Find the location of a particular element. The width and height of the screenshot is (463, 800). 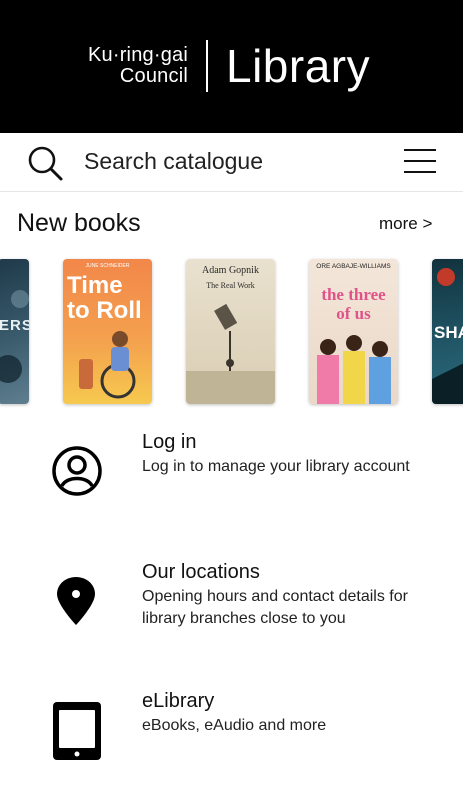

council-name-line2: Council is located at coordinates (153, 76).